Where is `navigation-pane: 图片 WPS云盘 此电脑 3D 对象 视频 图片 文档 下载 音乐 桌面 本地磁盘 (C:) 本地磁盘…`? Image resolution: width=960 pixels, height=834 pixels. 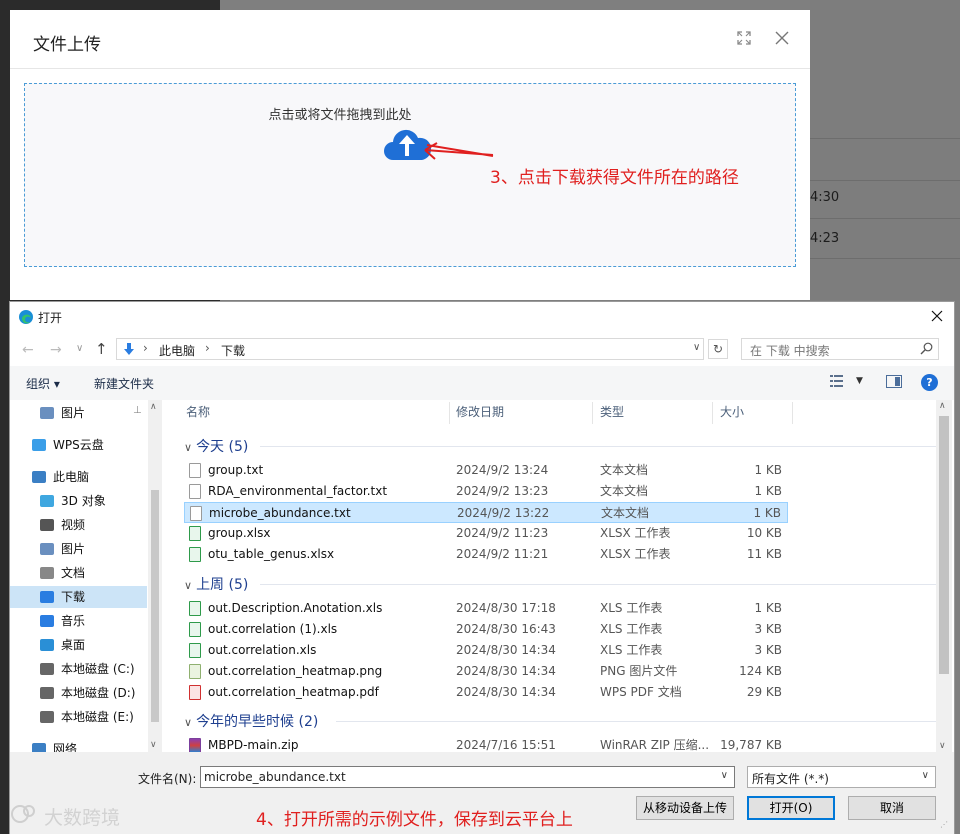
navigation-pane: 图片 WPS云盘 此电脑 3D 对象 视频 图片 文档 下载 音乐 桌面 本地磁盘 (C:) 本地磁盘… is located at coordinates (86, 578).